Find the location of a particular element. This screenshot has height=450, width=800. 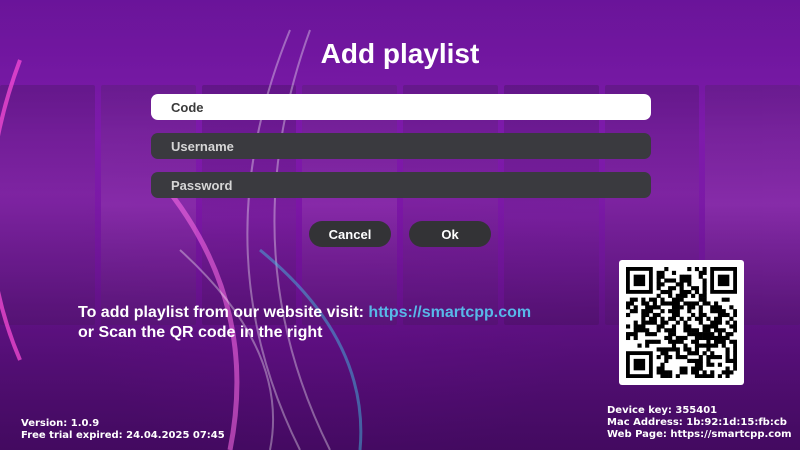

qr-code-icon is located at coordinates (681, 322).